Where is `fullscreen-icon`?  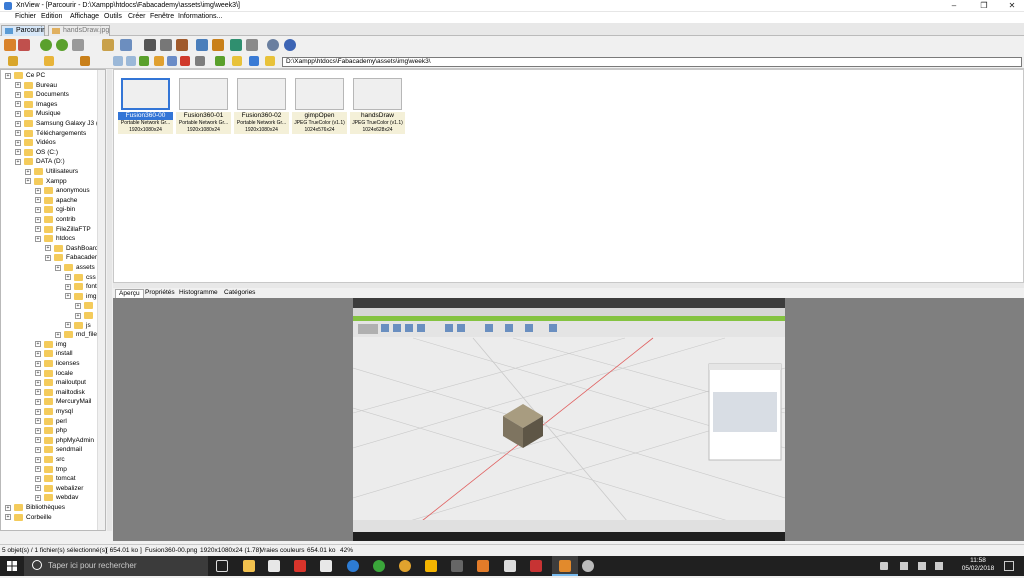
fullscreen-icon is located at coordinates (24, 45).